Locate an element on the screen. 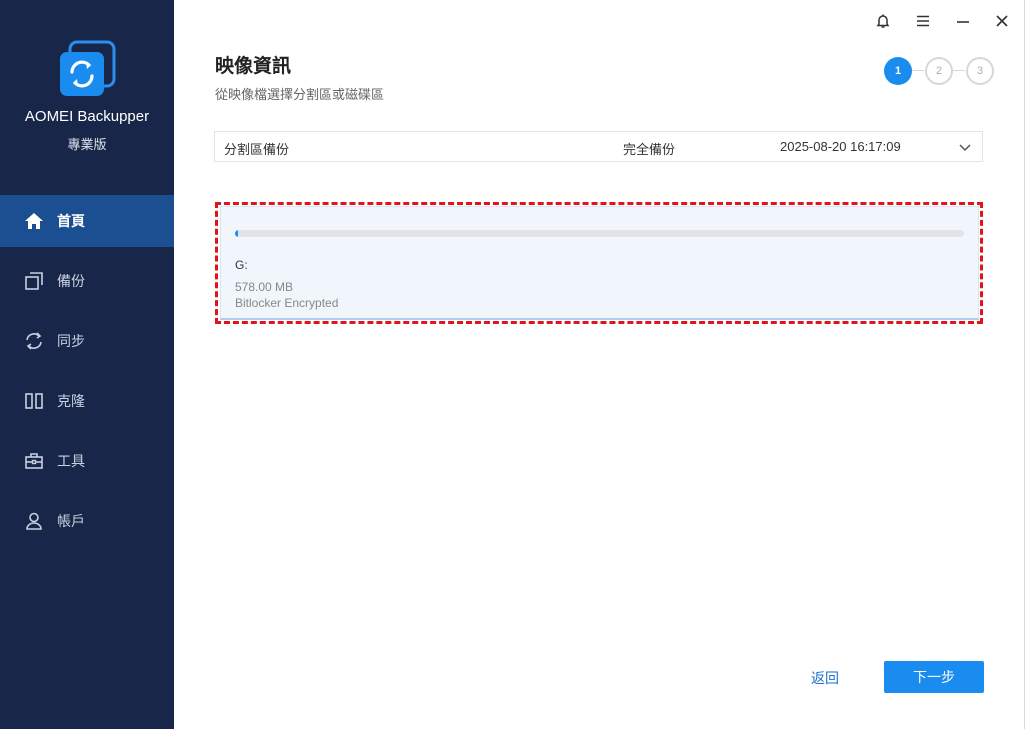  sidebar-nav: 首頁 備份 同步 克隆 工具 帳戶 is located at coordinates (87, 375).